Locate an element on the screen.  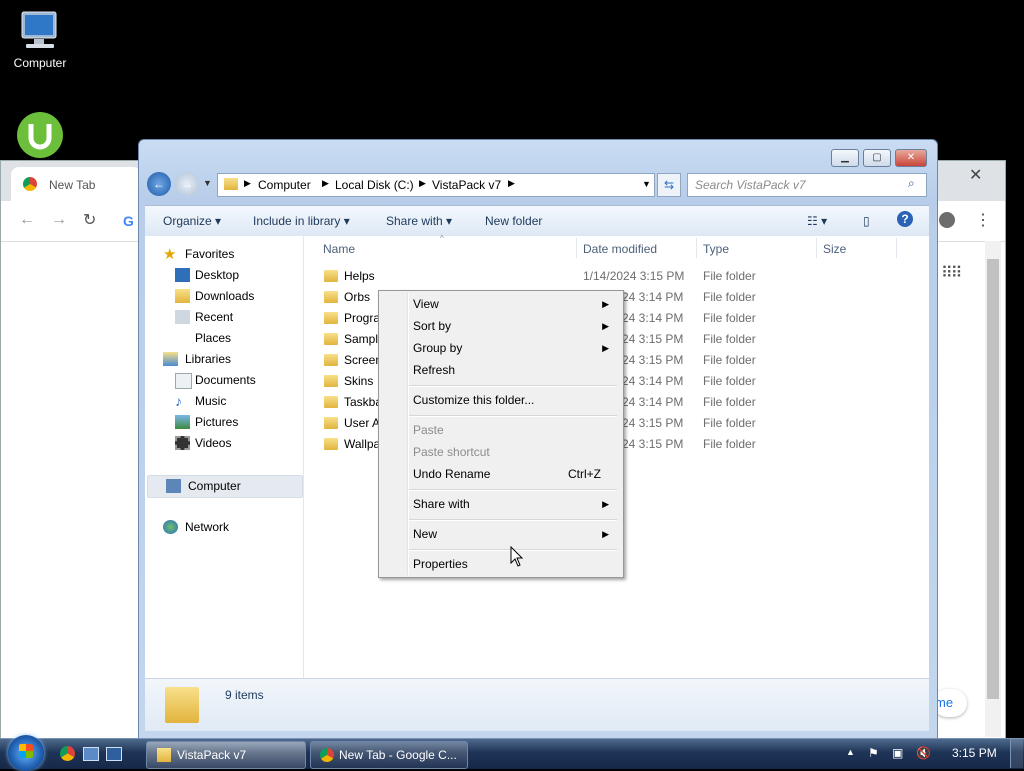
view-options-icon: ☷ ▾ is located at coordinates (817, 221).